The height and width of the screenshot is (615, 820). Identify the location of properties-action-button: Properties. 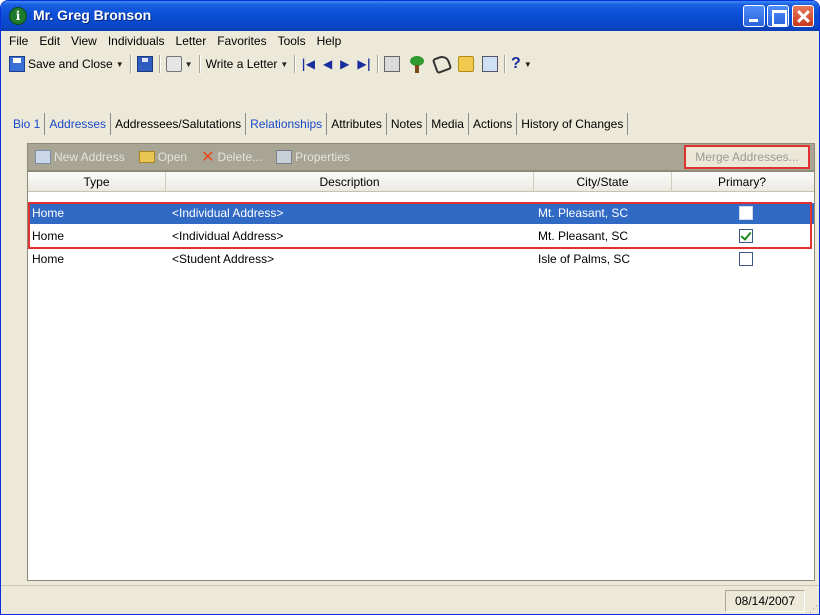
(313, 157).